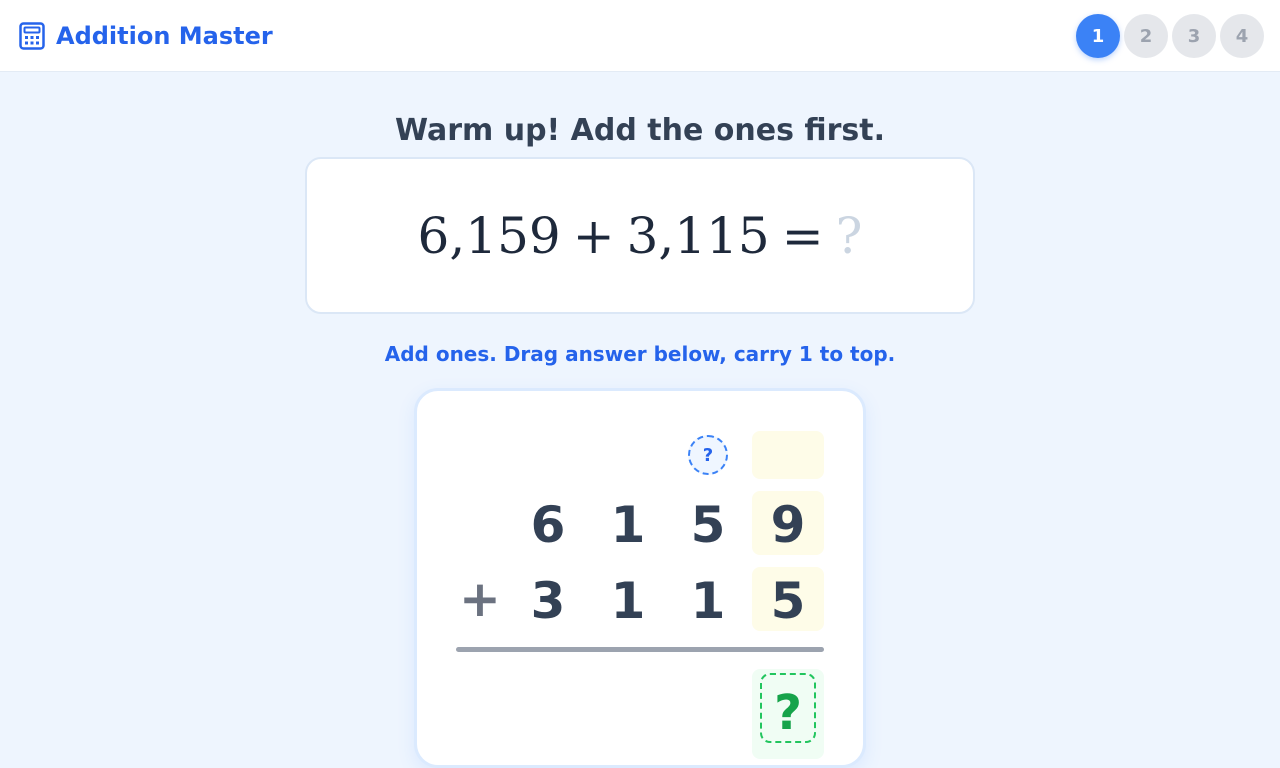  What do you see at coordinates (788, 708) in the screenshot?
I see `ones-answer-drop-slot: ?` at bounding box center [788, 708].